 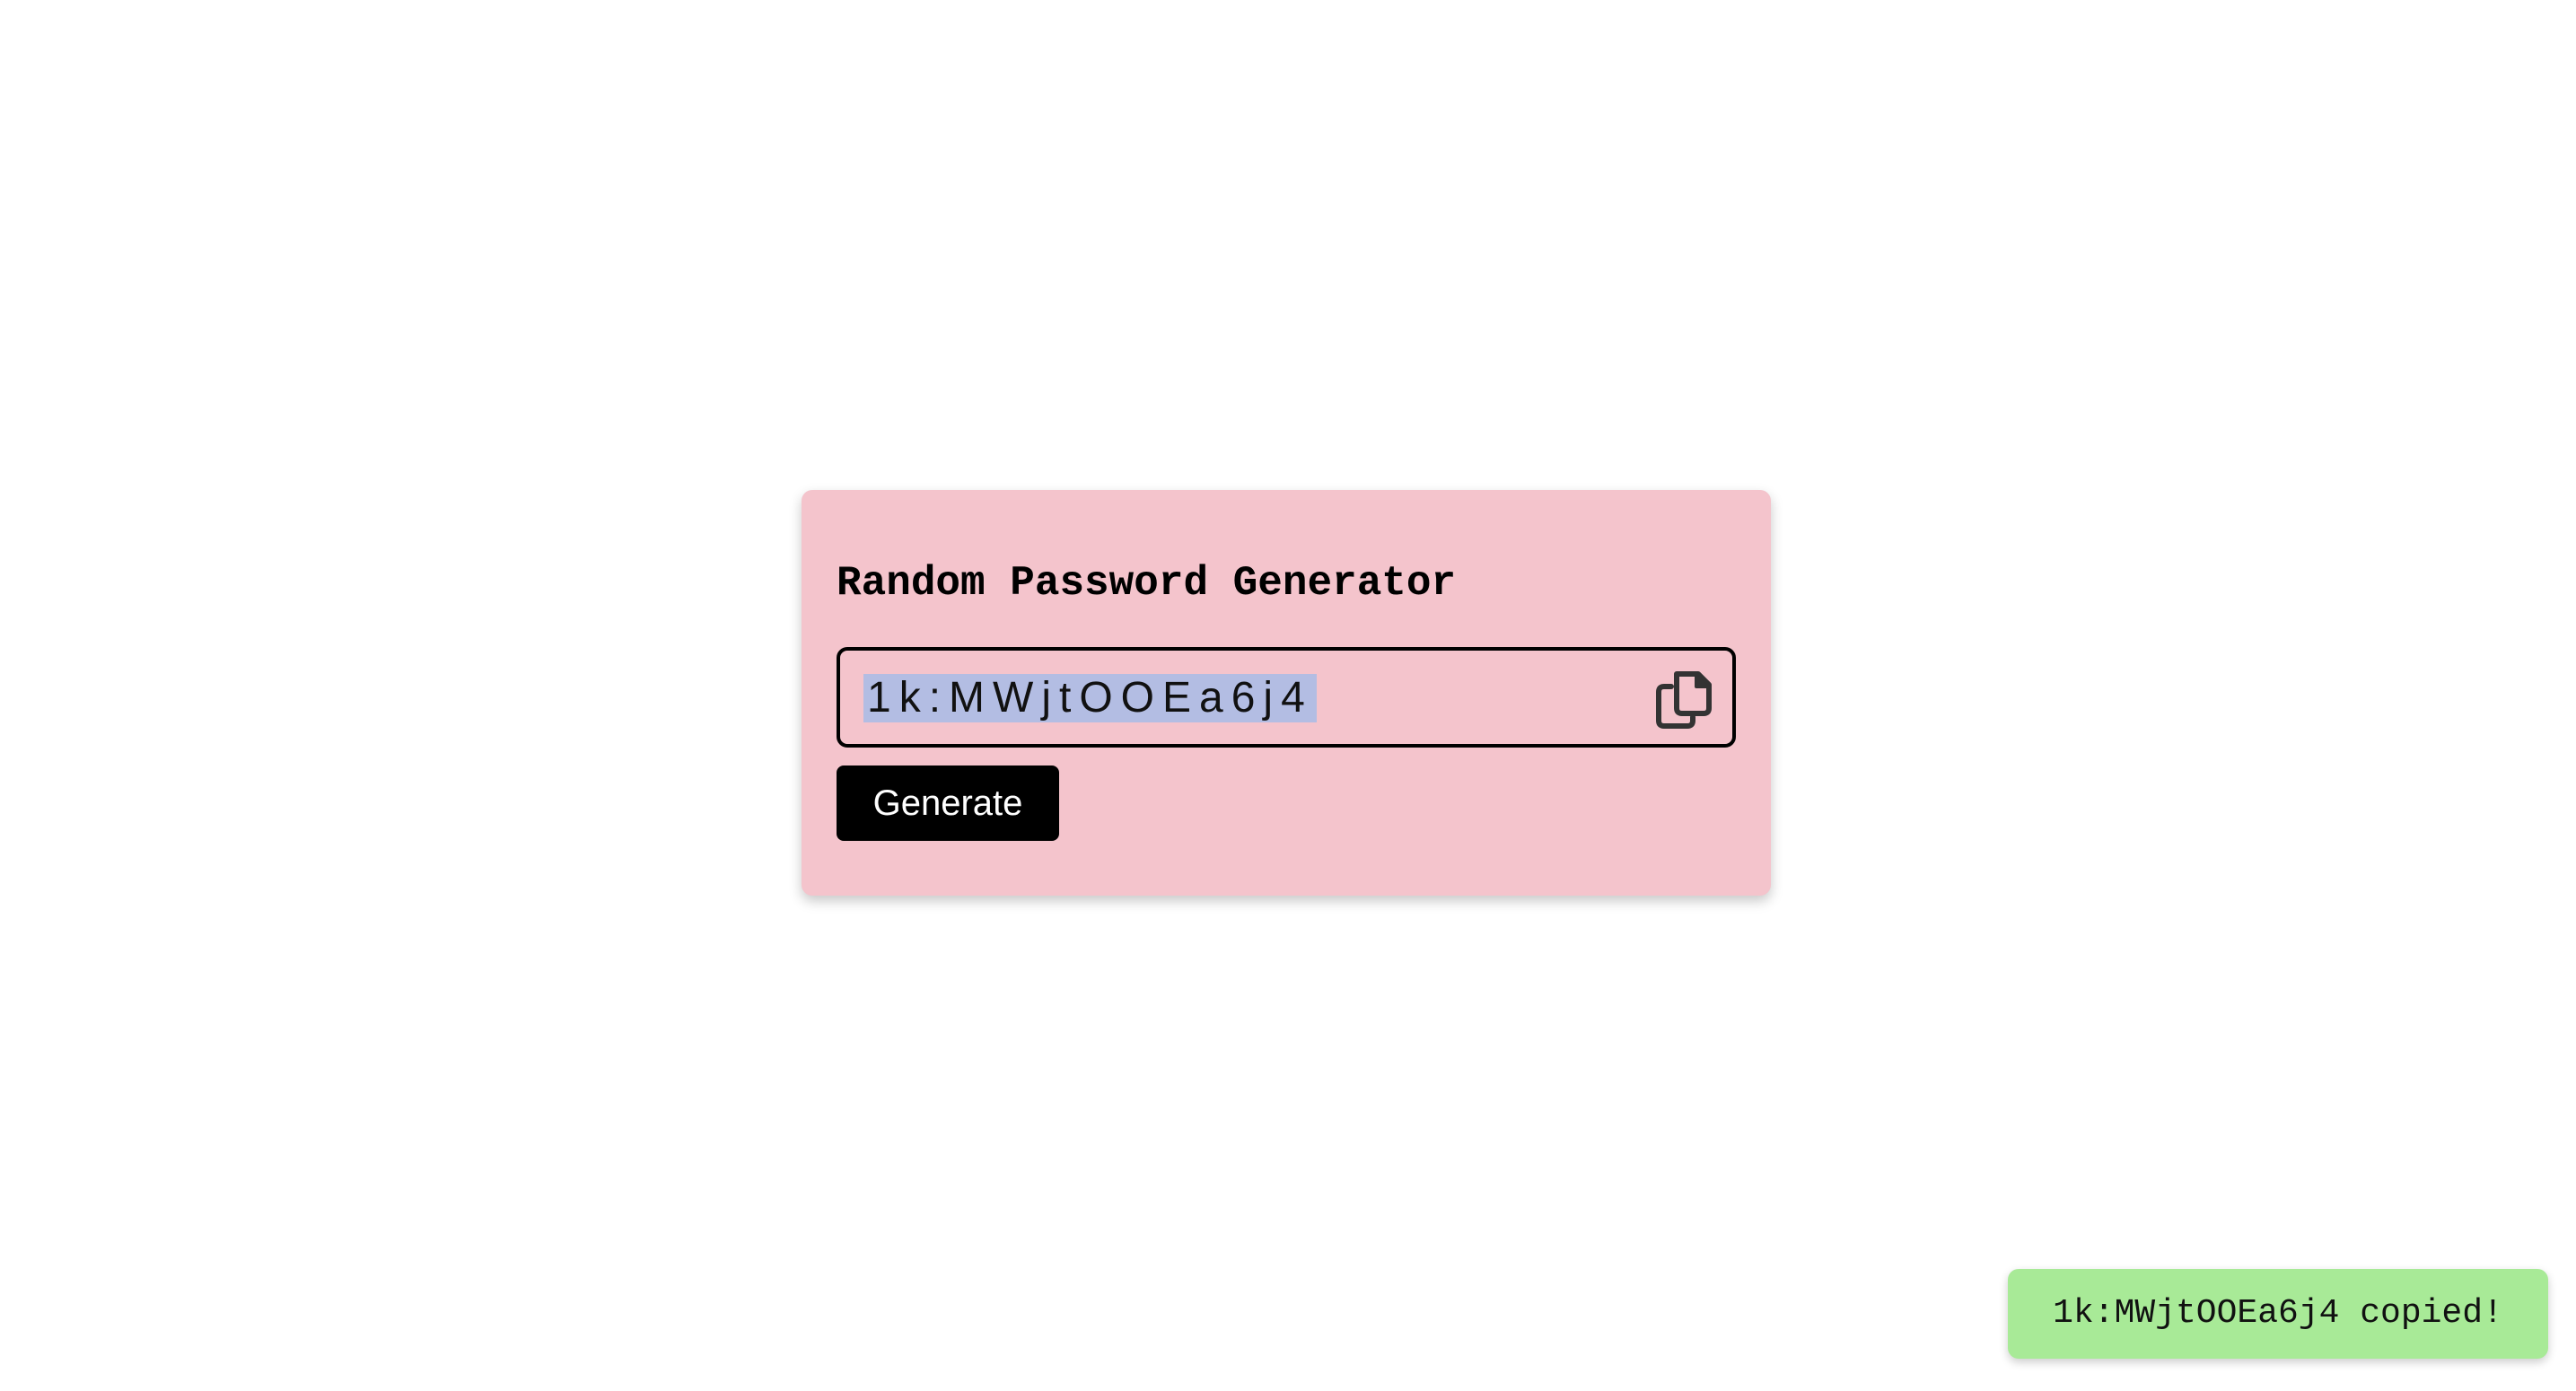 I want to click on copy-icon, so click(x=1684, y=700).